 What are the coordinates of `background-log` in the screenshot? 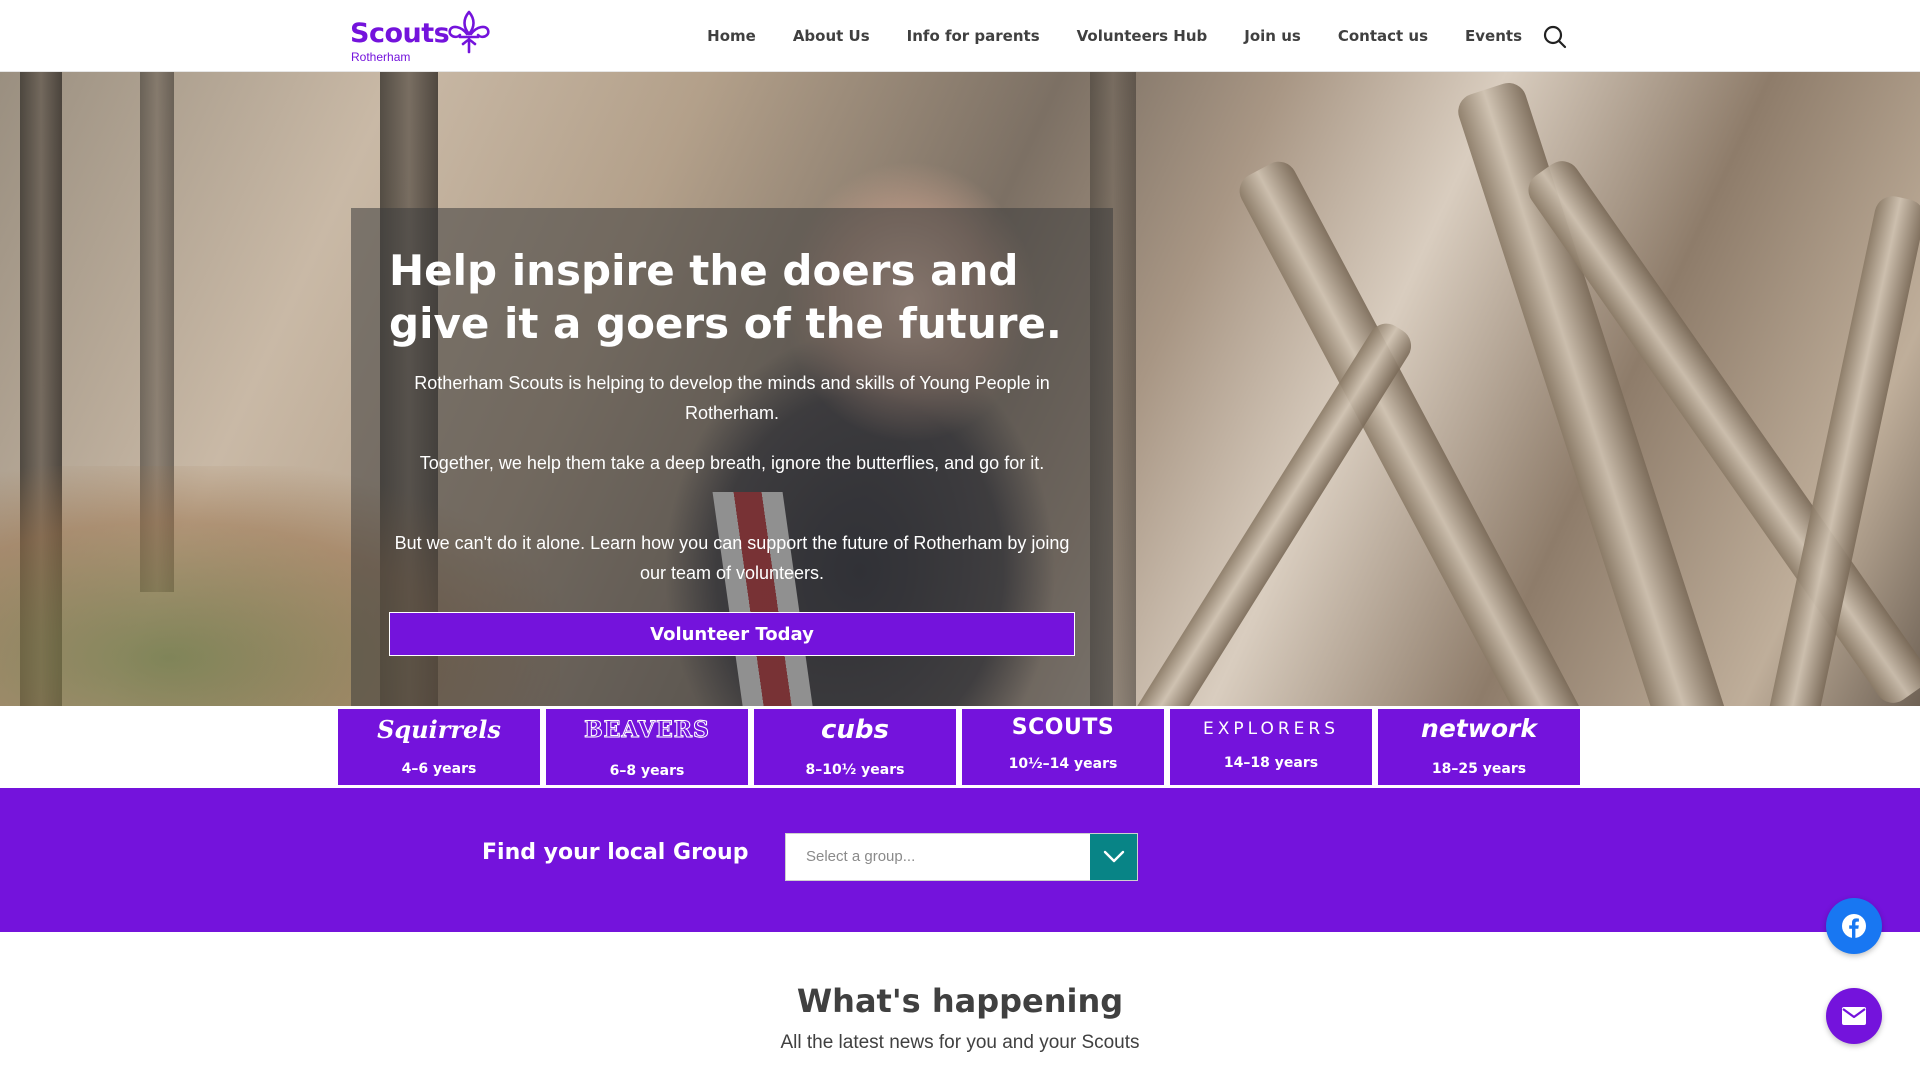 It's located at (1272, 511).